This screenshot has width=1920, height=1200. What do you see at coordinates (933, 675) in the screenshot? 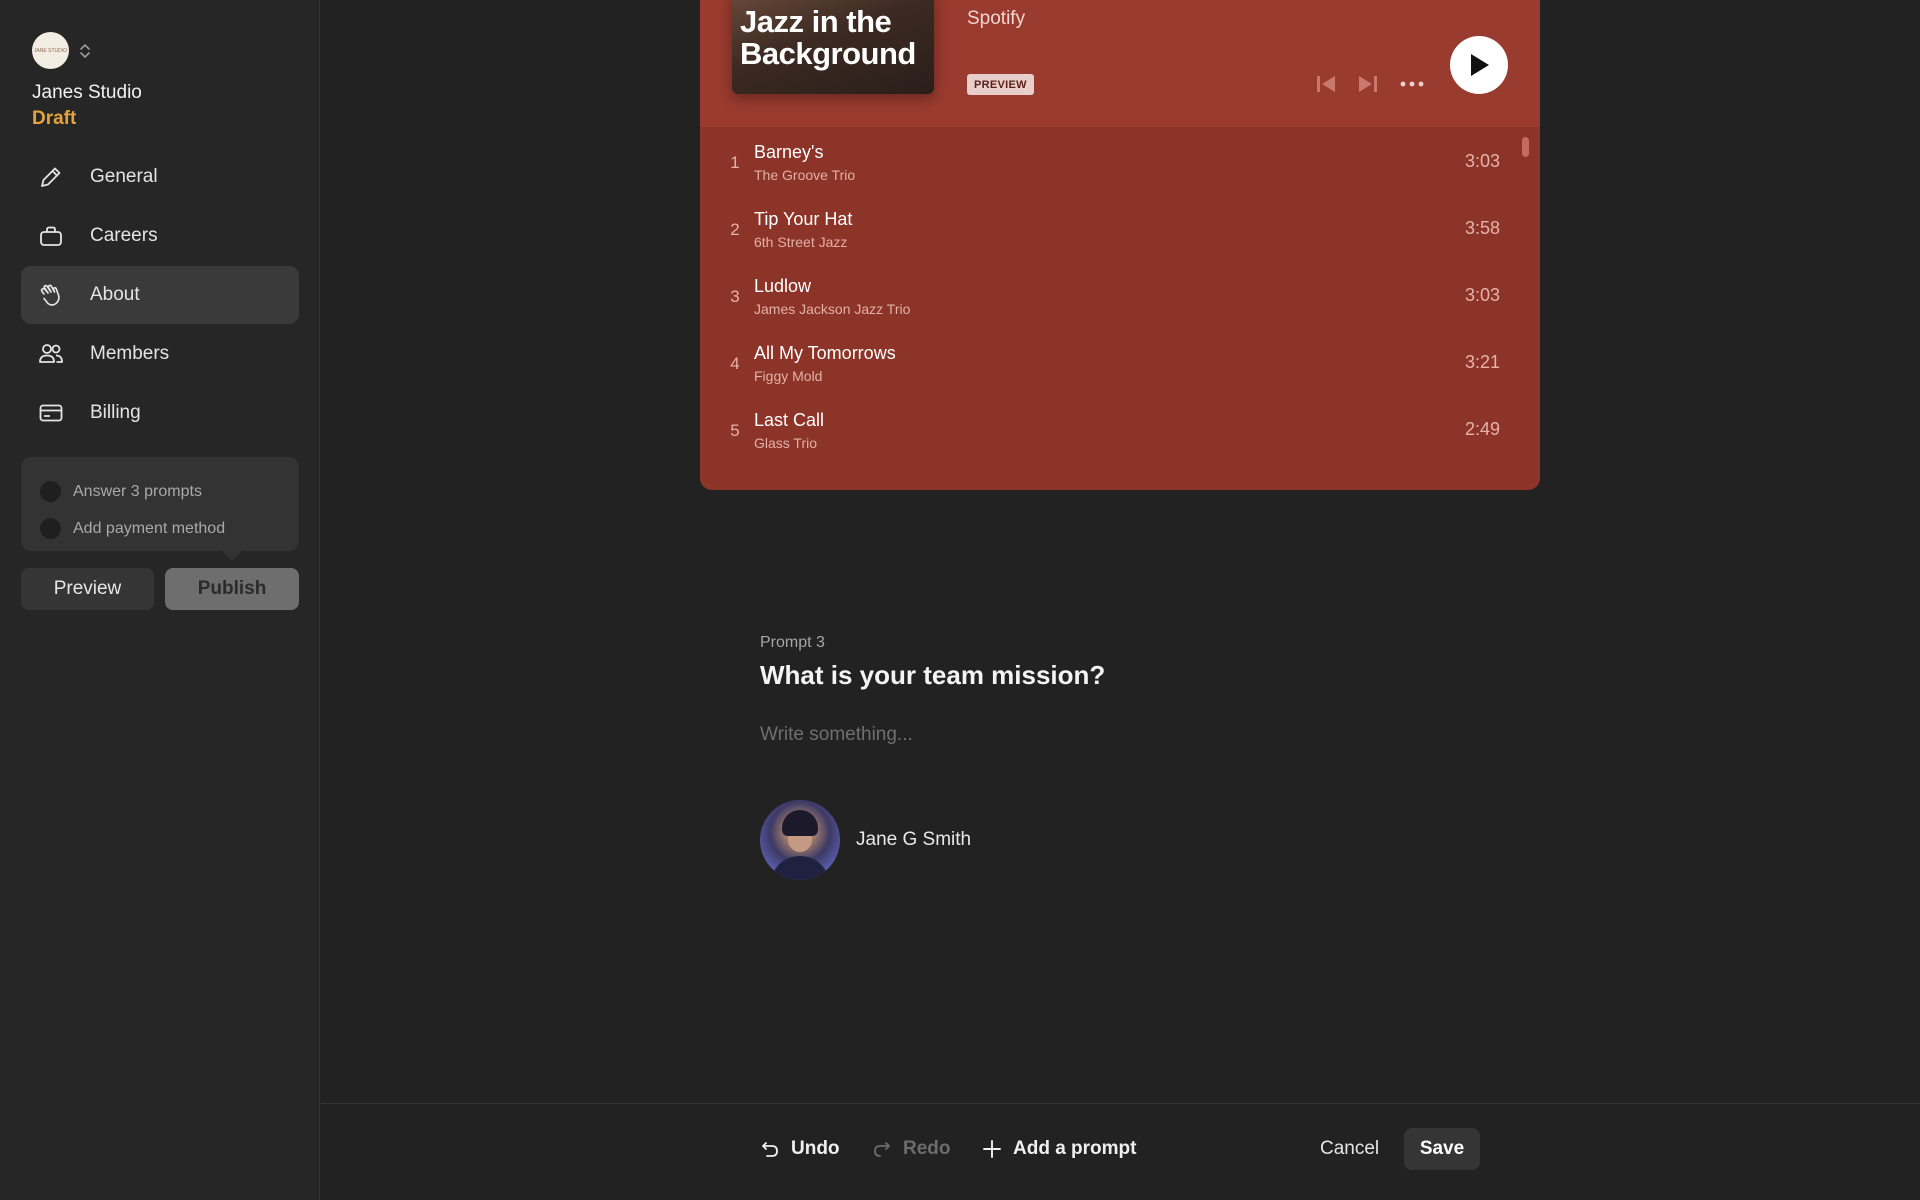
I see `prompt-question: What is your team mission?` at bounding box center [933, 675].